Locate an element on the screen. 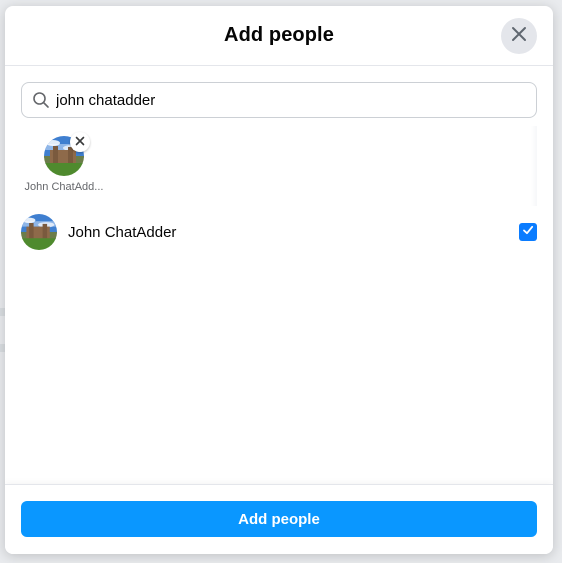  list-item: John ChatAdder is located at coordinates (279, 232).